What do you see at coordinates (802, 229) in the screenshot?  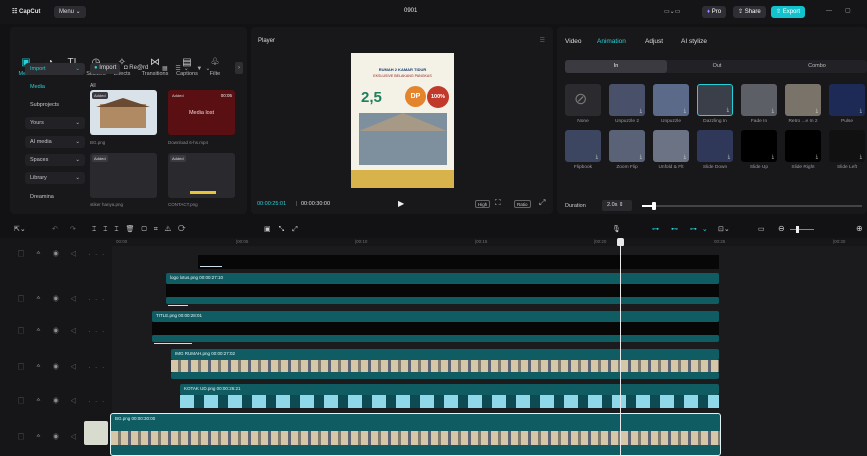 I see `zoom-slider` at bounding box center [802, 229].